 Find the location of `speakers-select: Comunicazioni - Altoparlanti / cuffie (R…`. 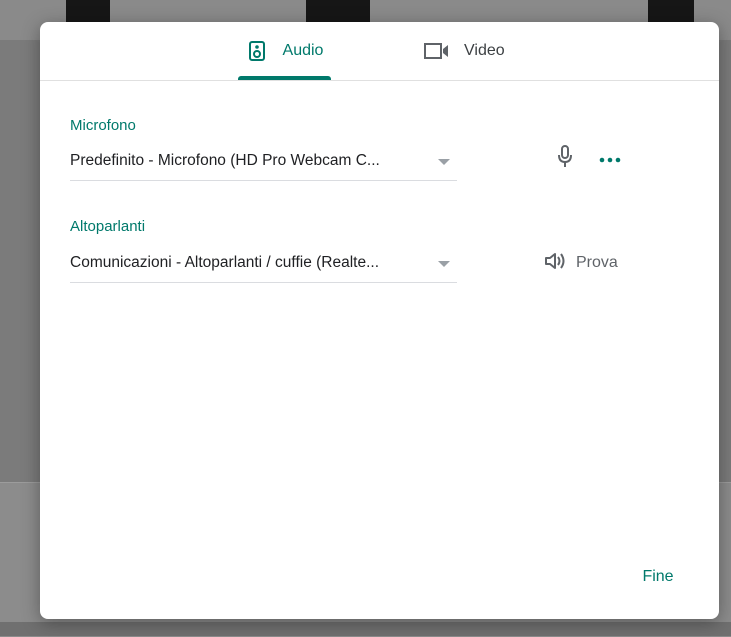

speakers-select: Comunicazioni - Altoparlanti / cuffie (R… is located at coordinates (263, 265).